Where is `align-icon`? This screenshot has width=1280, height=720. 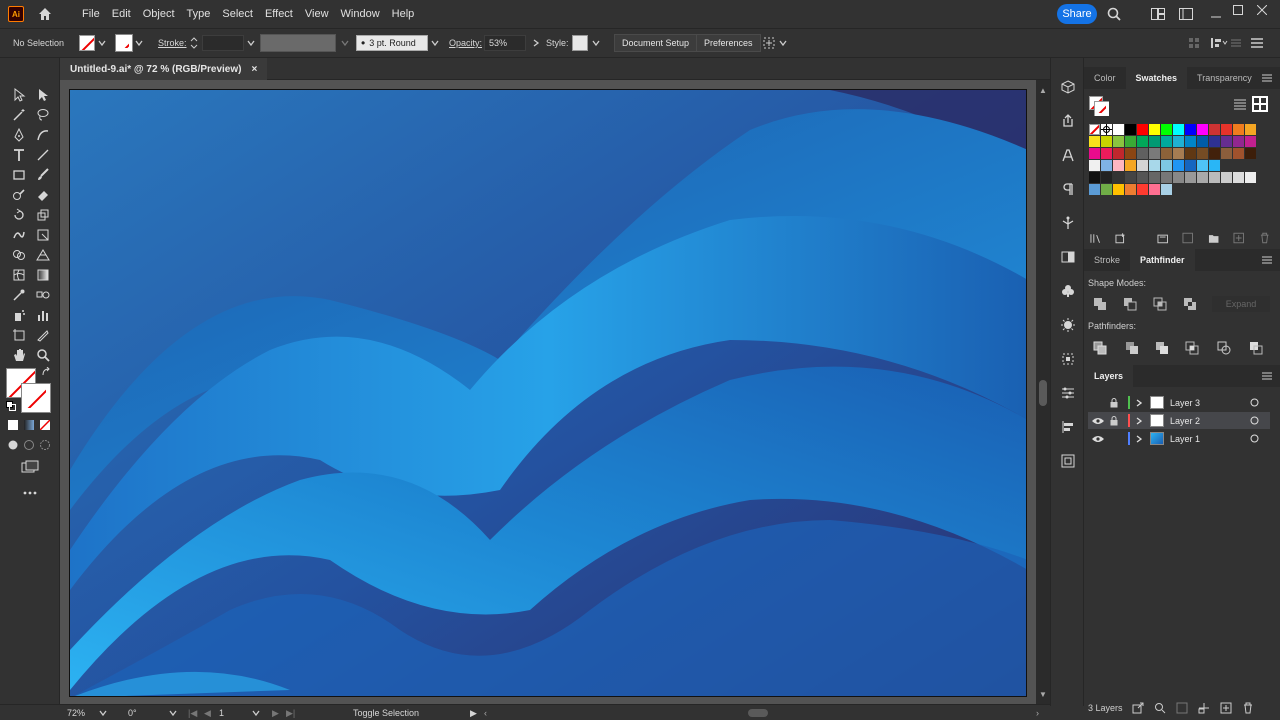 align-icon is located at coordinates (1194, 43).